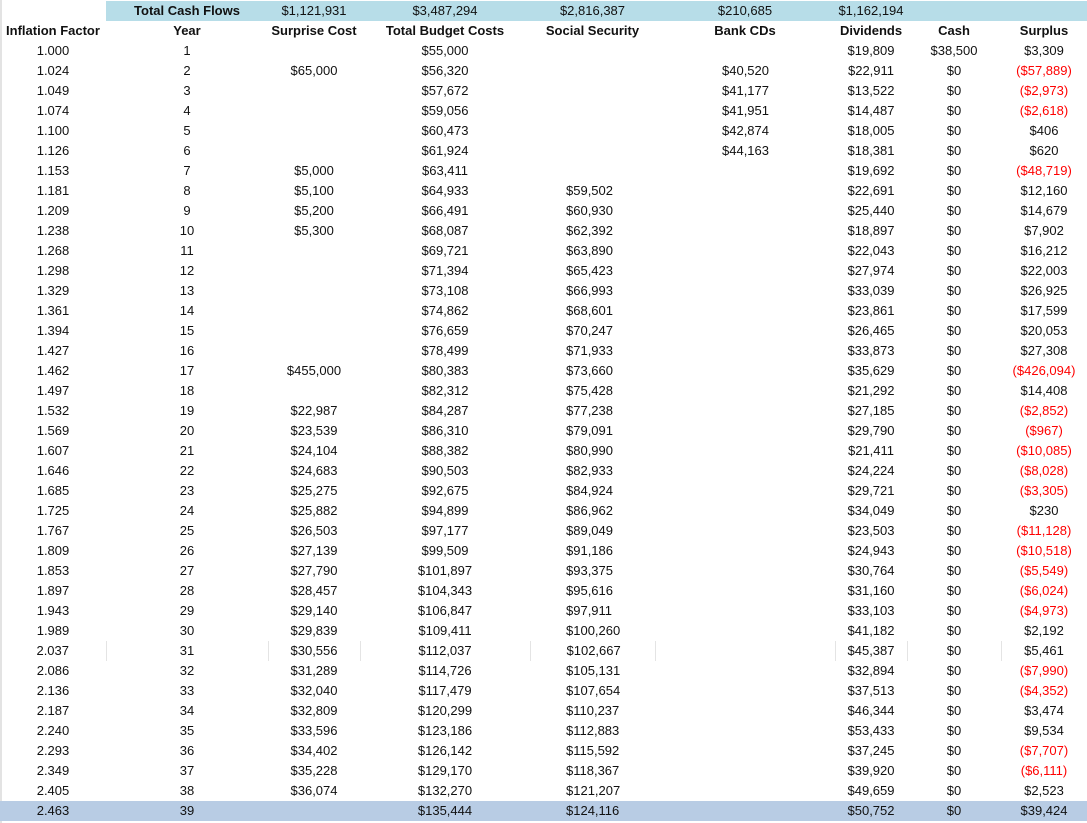 This screenshot has width=1087, height=823. Describe the element at coordinates (445, 531) in the screenshot. I see `cell-total-budget-costs: $97,177` at that location.